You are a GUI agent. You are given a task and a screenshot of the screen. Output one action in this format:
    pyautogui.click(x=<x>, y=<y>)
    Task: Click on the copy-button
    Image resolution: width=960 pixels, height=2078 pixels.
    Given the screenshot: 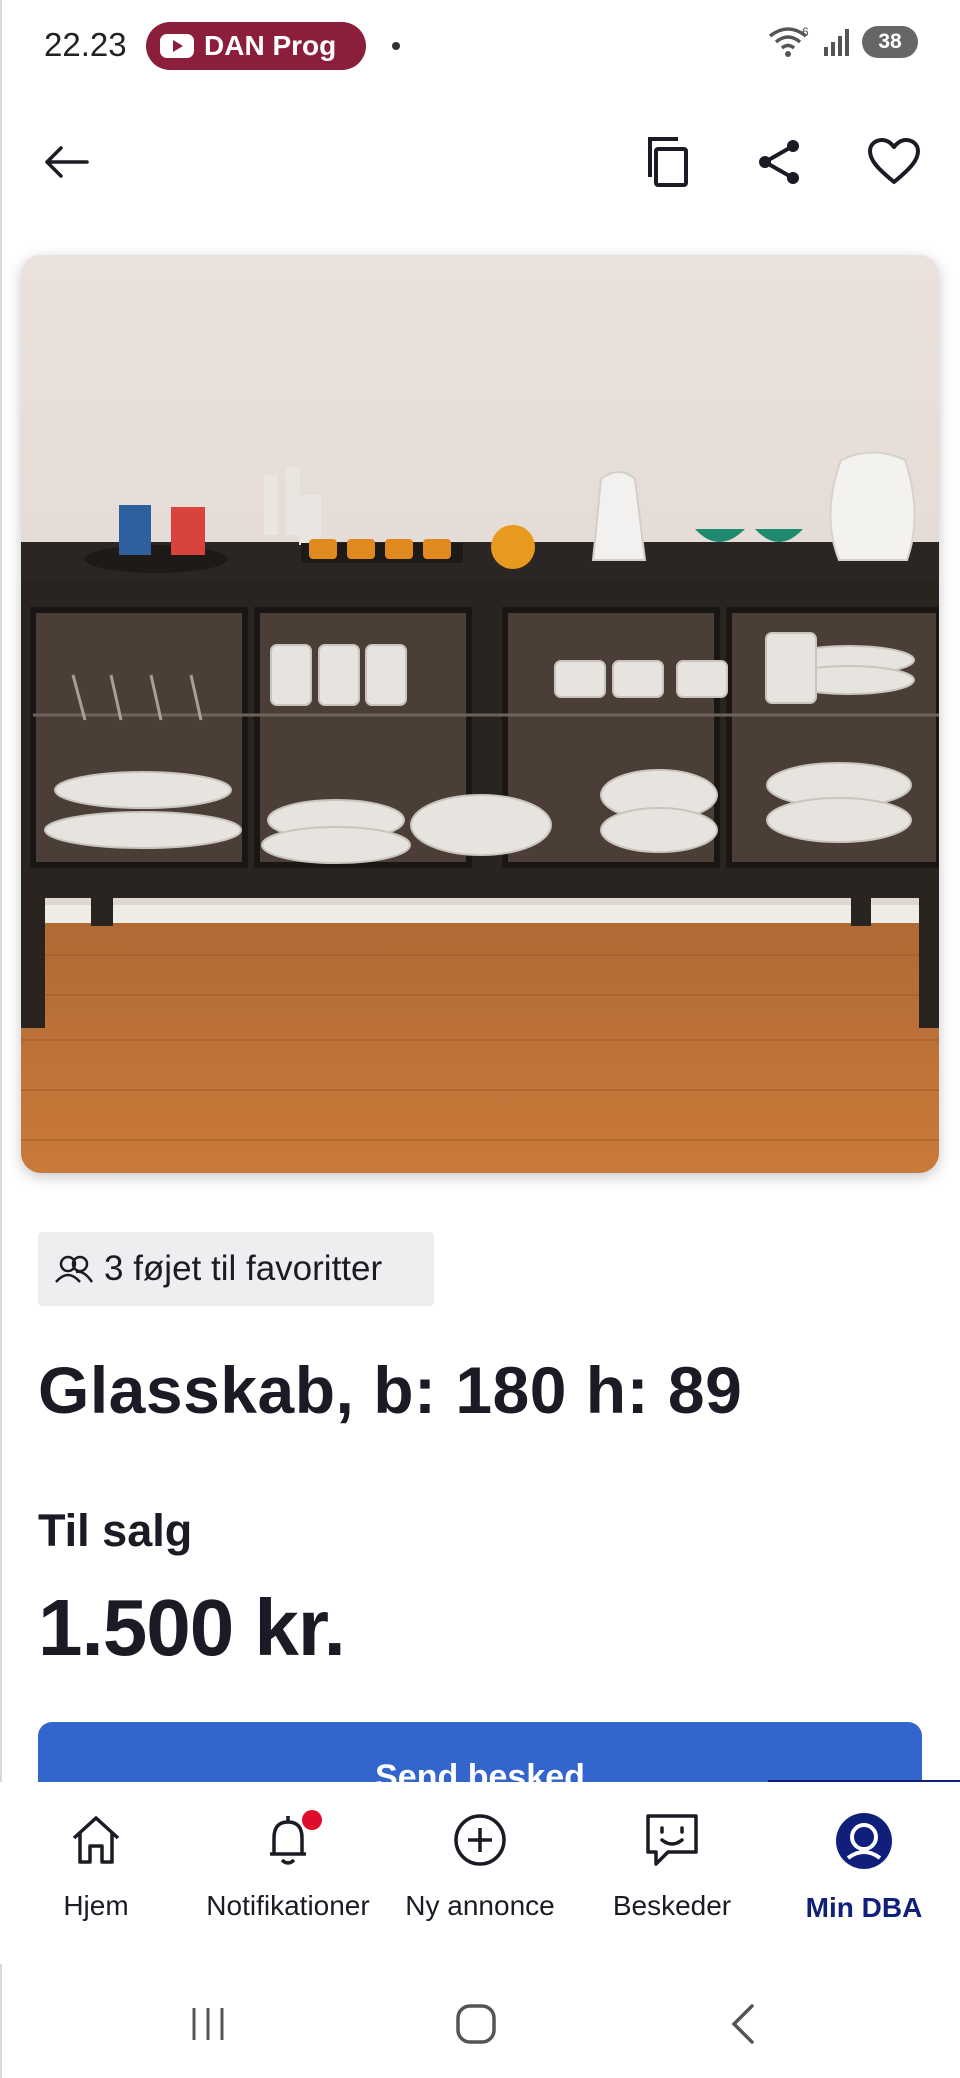 What is the action you would take?
    pyautogui.click(x=669, y=162)
    